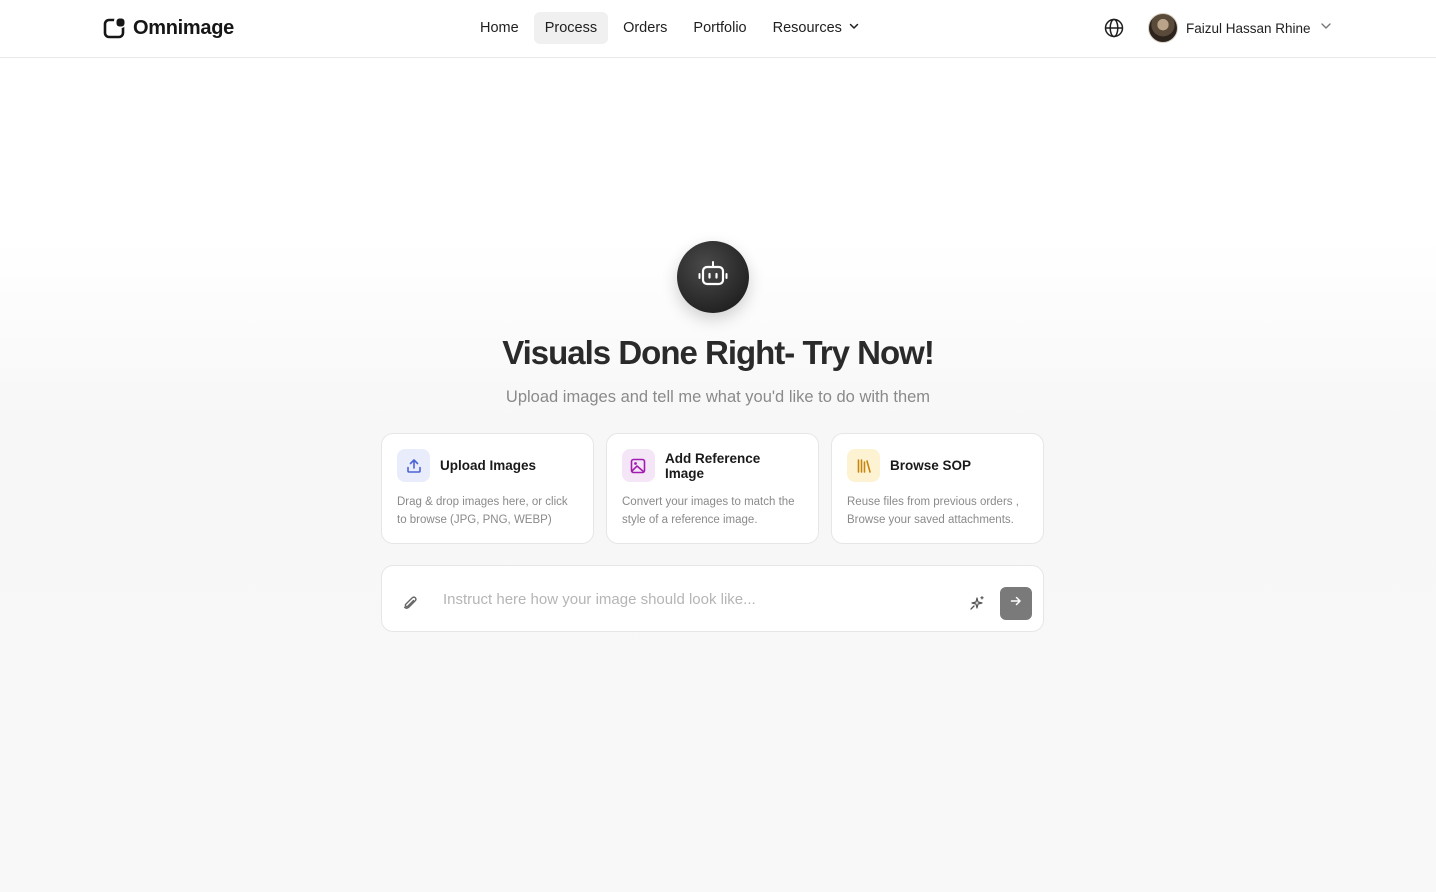  What do you see at coordinates (930, 520) in the screenshot?
I see `card-desc-line: Browse your saved attachments.` at bounding box center [930, 520].